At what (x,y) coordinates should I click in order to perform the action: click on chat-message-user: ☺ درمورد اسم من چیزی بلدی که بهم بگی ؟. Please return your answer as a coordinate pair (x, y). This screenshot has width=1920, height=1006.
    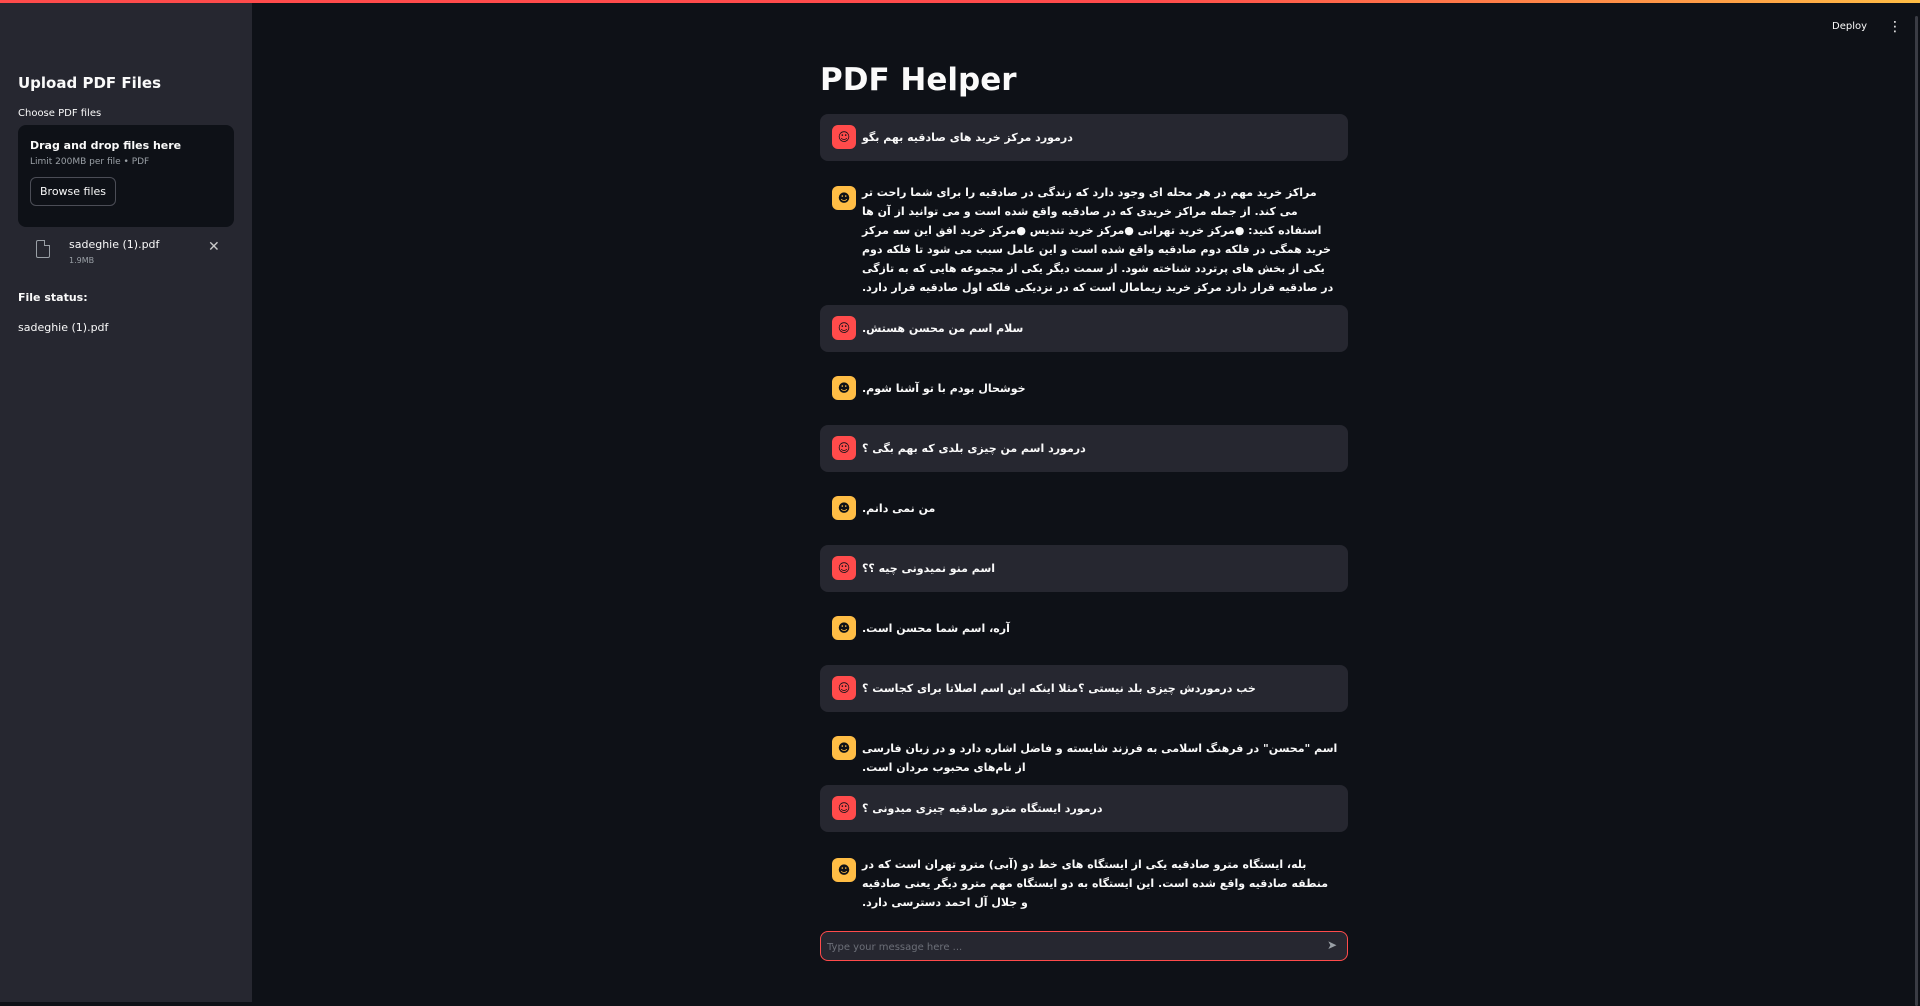
    Looking at the image, I should click on (1084, 448).